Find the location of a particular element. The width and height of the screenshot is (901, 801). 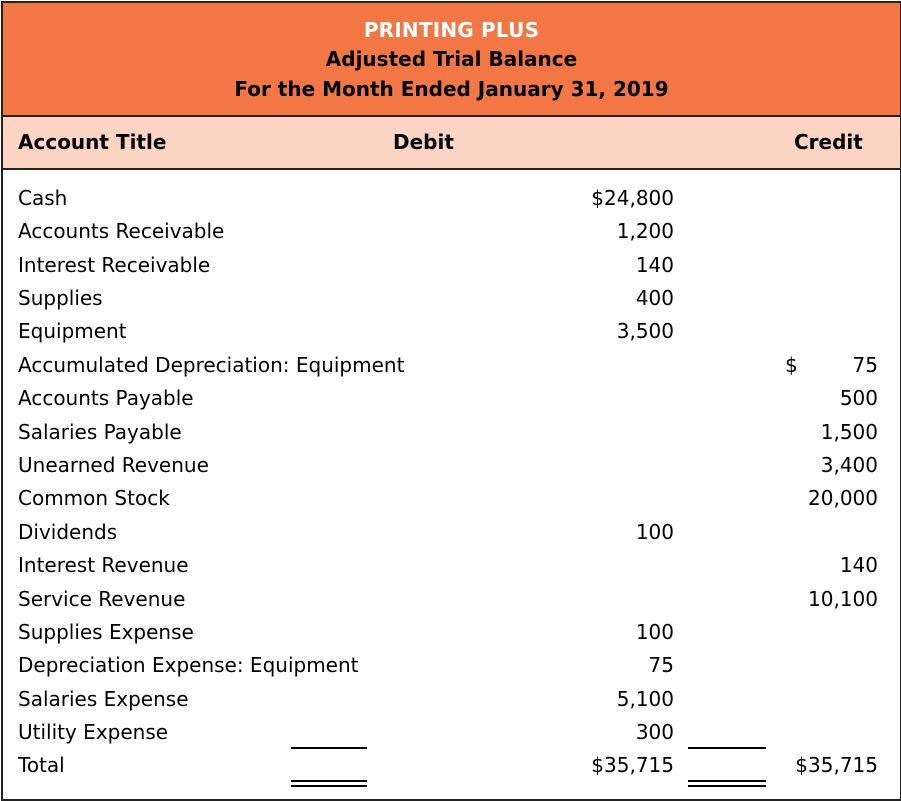

debit-amount: 140 is located at coordinates (654, 265).